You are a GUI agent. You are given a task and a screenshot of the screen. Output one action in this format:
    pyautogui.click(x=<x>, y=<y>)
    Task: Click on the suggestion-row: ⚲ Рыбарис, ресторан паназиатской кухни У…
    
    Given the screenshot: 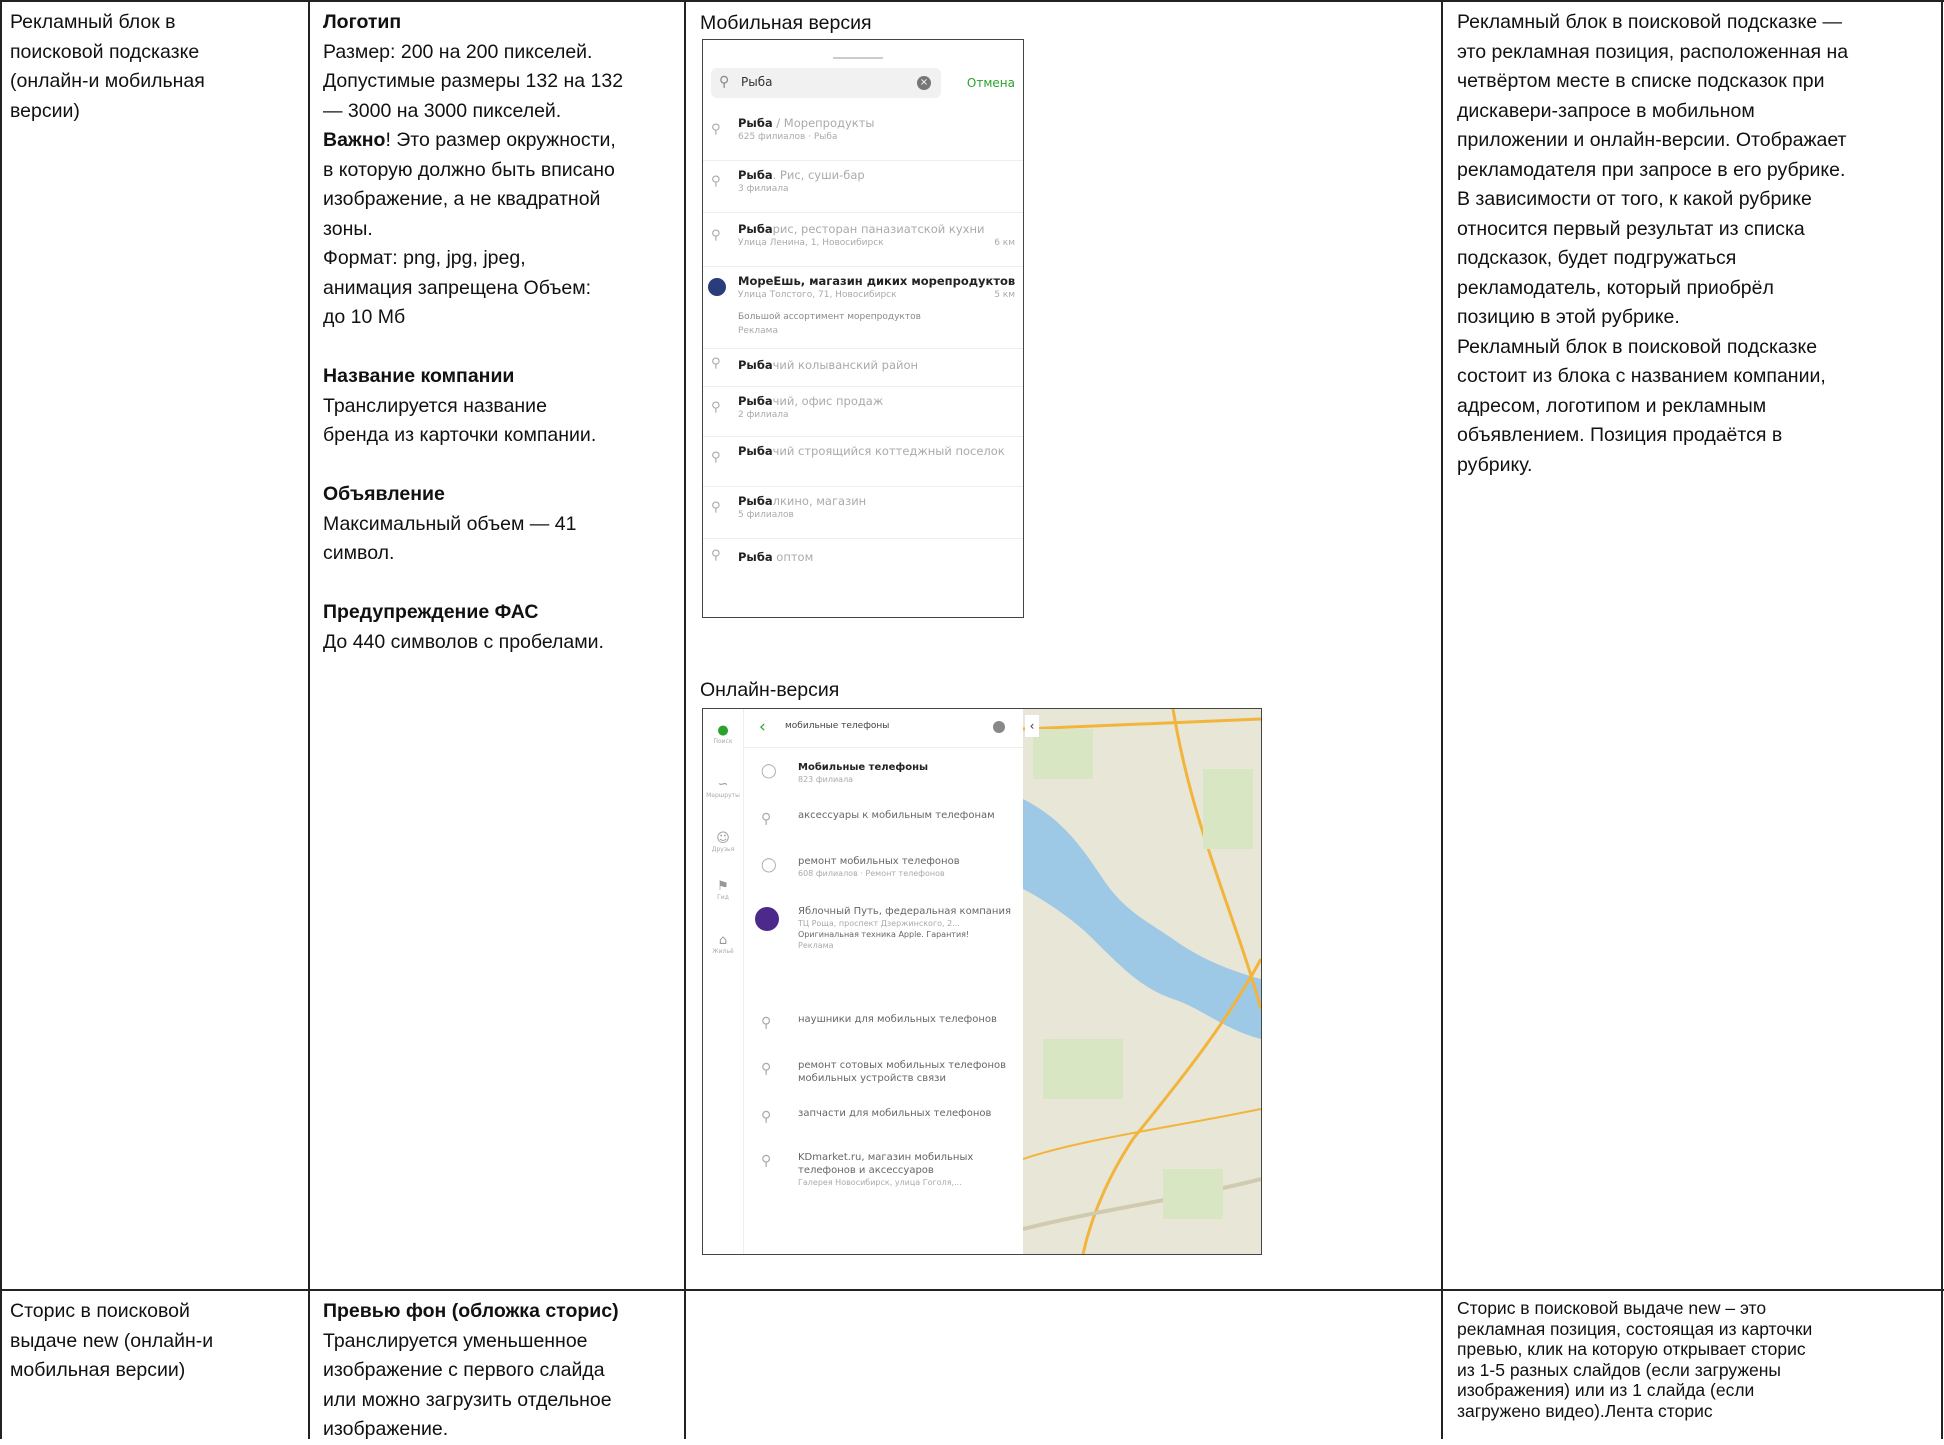 What is the action you would take?
    pyautogui.click(x=863, y=241)
    